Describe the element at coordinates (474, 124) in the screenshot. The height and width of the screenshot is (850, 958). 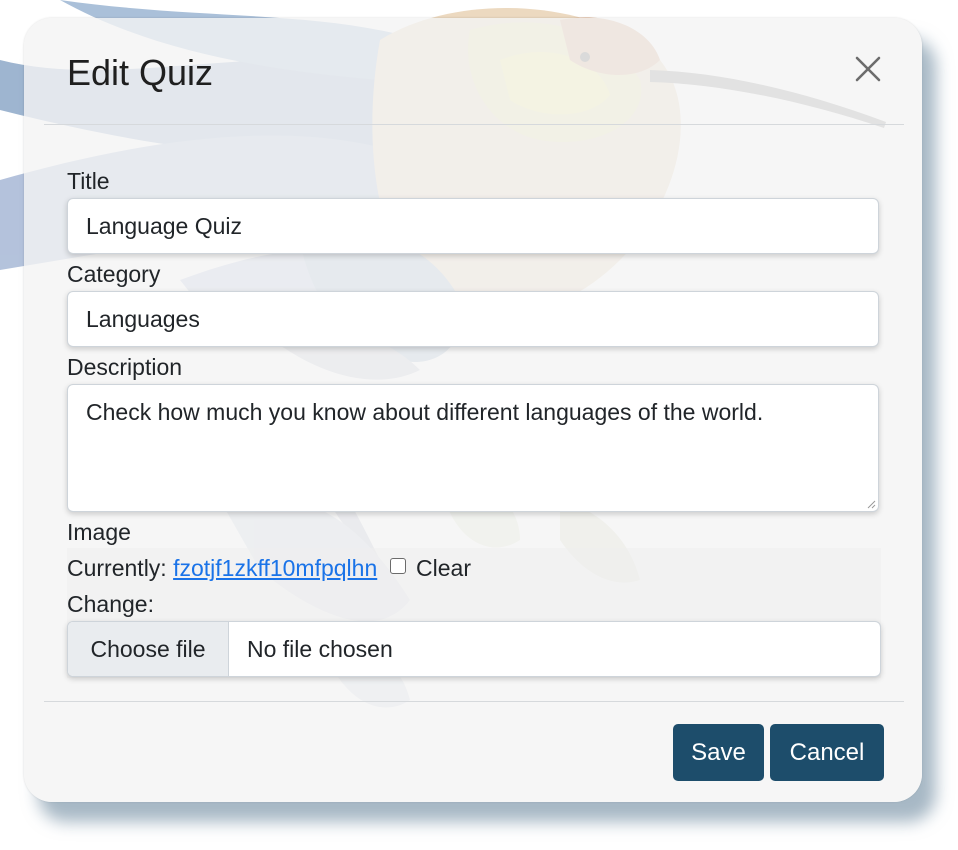
I see `header-divider` at that location.